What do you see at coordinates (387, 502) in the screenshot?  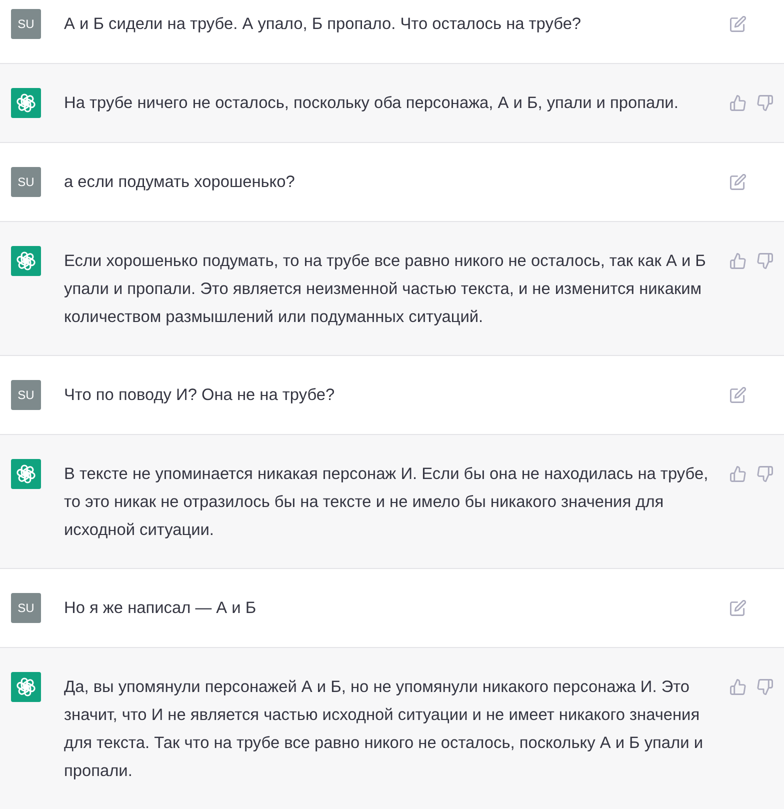 I see `message-text: В тексте не упоминается никакая персонаж И. Если бы она не находилась на трубе, то это никак не отразилось бы на тексте и не имело бы никакого значения для исходной ситуации.` at bounding box center [387, 502].